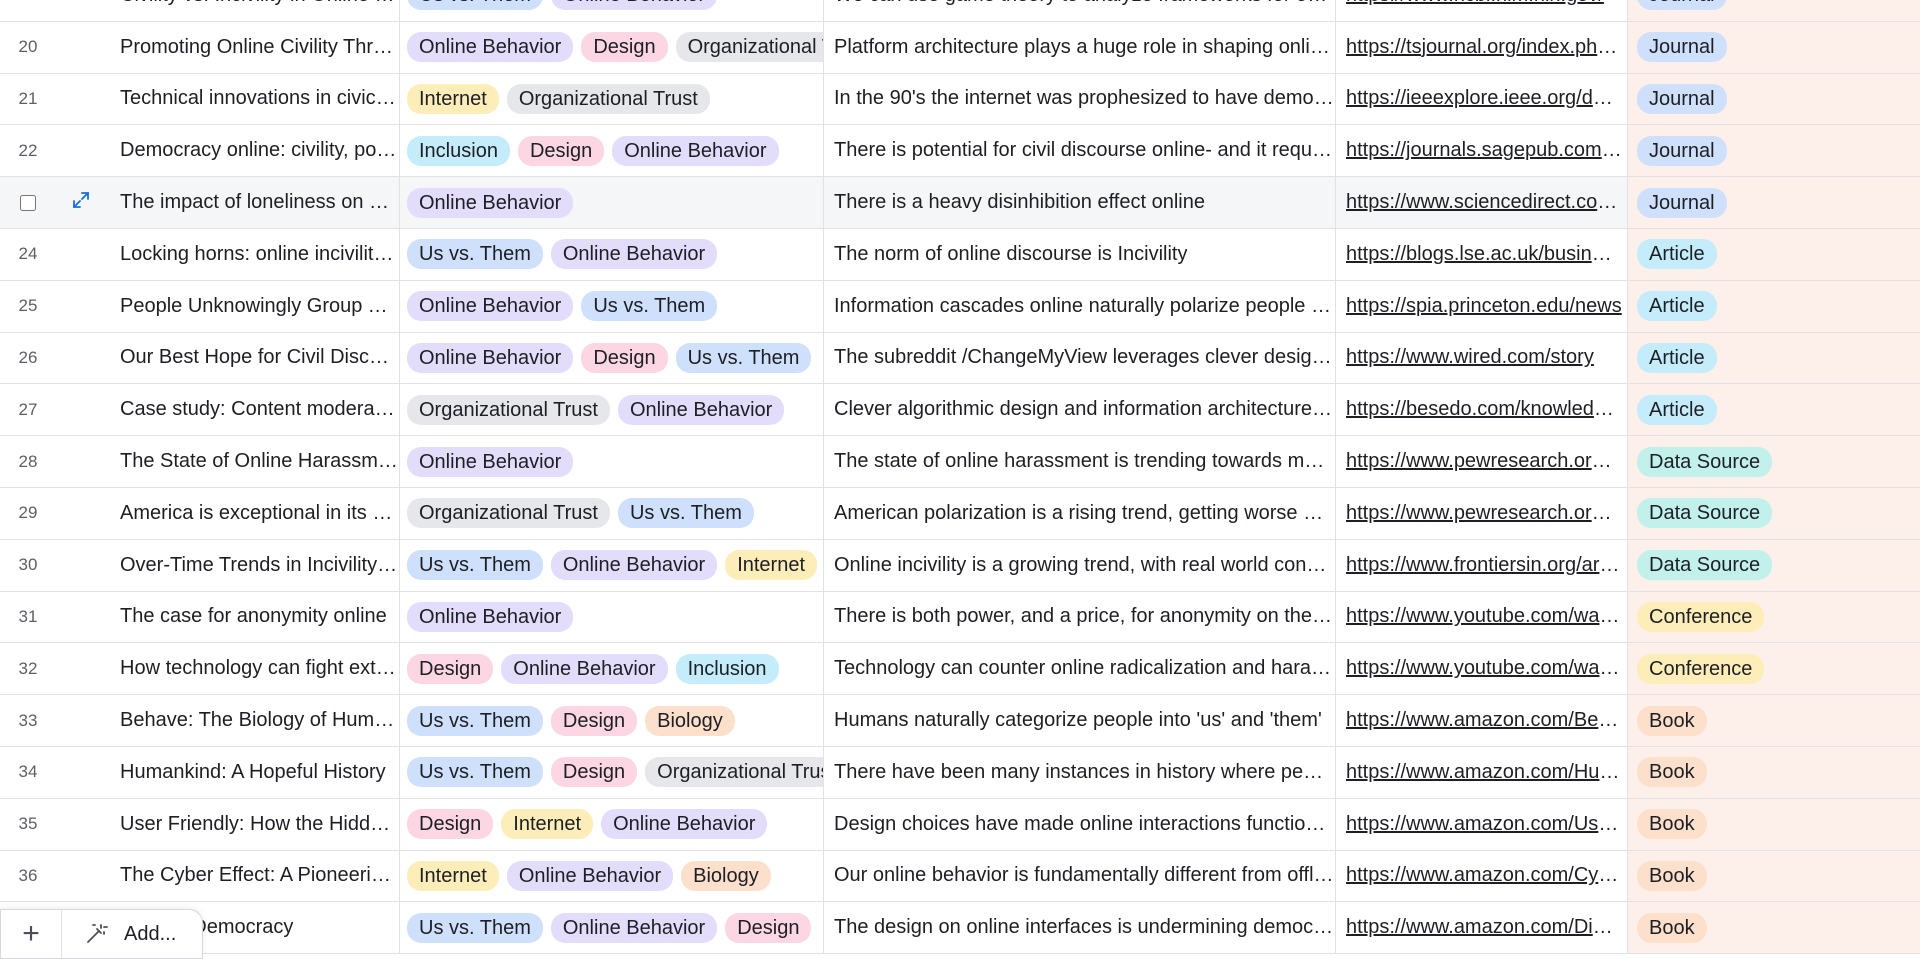 This screenshot has height=959, width=1920. What do you see at coordinates (253, 617) in the screenshot?
I see `title-cell: The case for anonymity online` at bounding box center [253, 617].